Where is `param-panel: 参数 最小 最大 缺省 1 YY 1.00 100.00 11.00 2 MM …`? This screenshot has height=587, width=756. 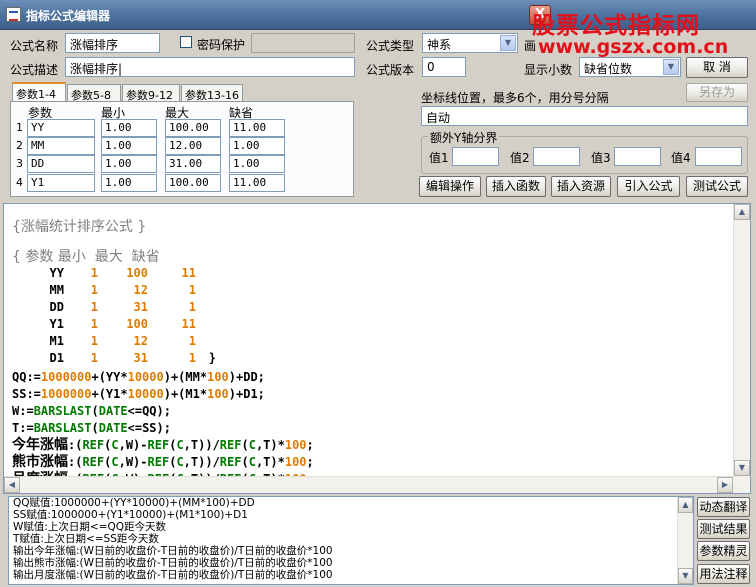
param-panel: 参数 最小 最大 缺省 1 YY 1.00 100.00 11.00 2 MM … is located at coordinates (182, 149).